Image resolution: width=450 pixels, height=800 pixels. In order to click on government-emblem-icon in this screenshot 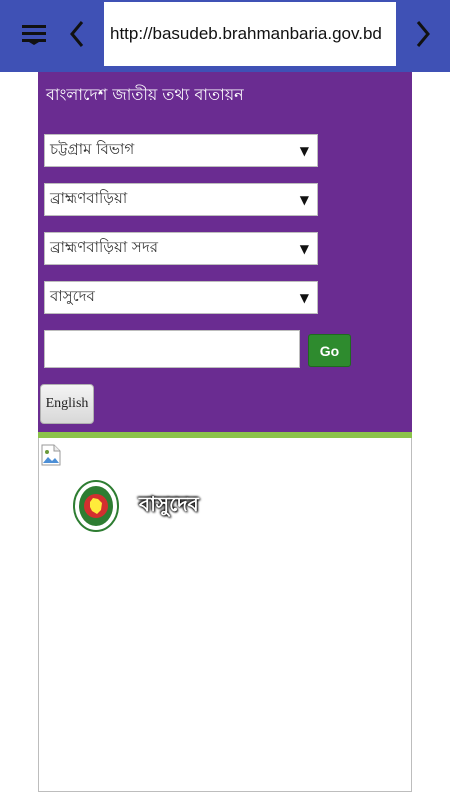, I will do `click(96, 506)`.